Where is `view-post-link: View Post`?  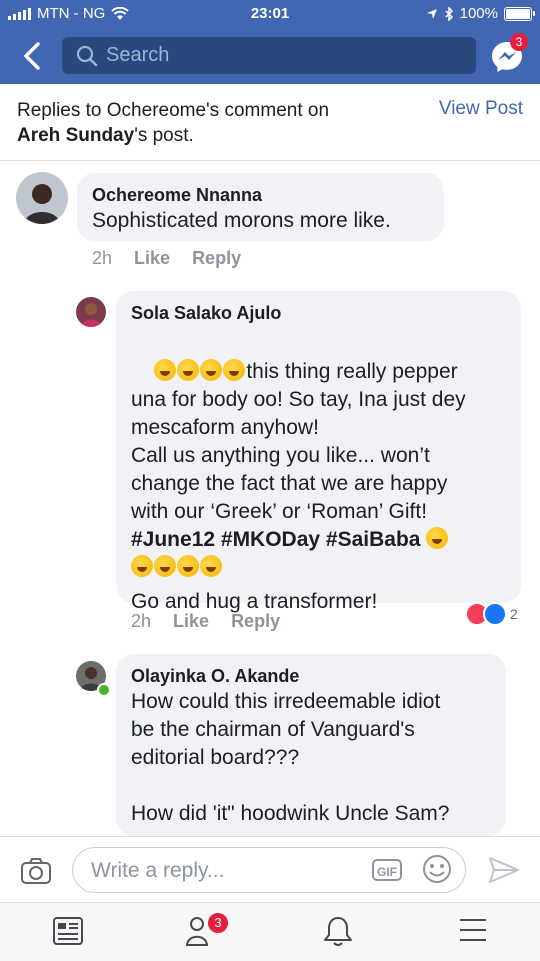 view-post-link: View Post is located at coordinates (481, 109).